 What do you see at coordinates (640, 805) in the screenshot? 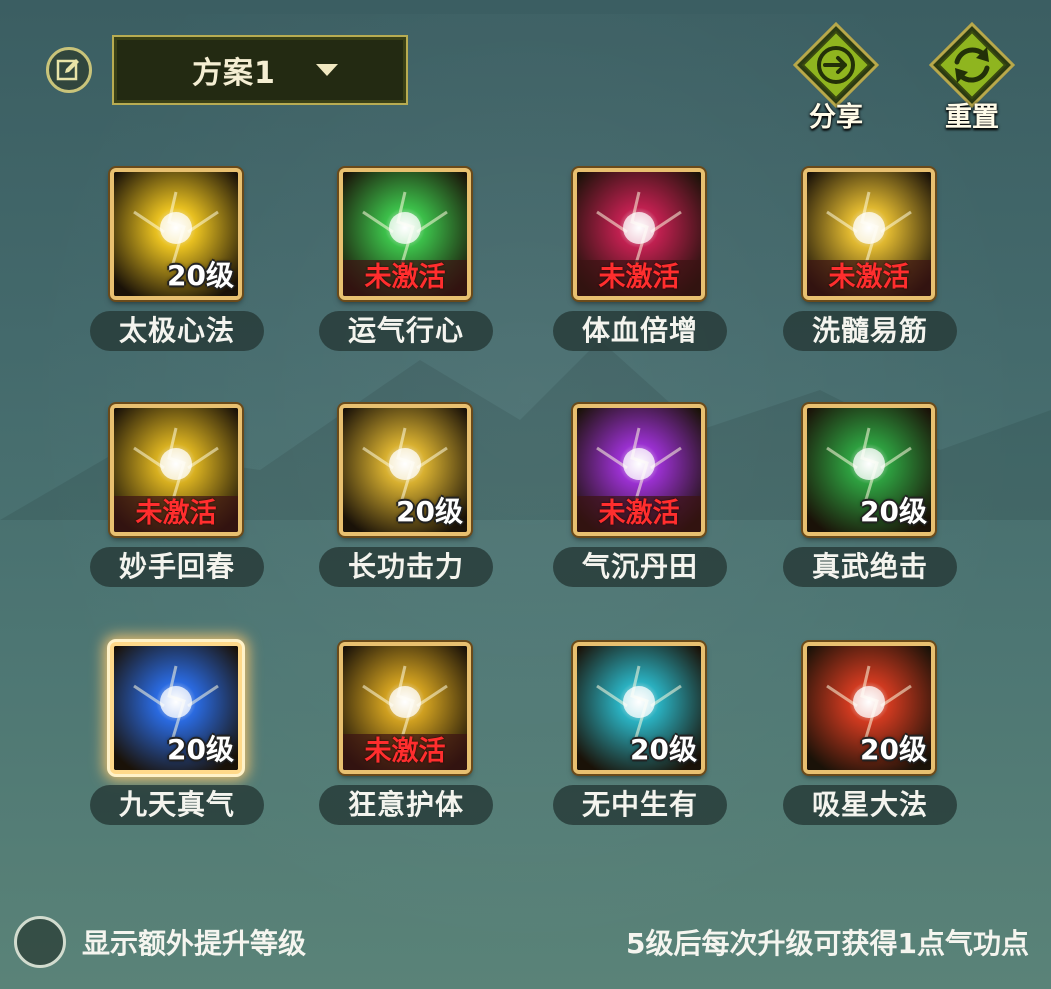
I see `skill-name: 无中生有` at bounding box center [640, 805].